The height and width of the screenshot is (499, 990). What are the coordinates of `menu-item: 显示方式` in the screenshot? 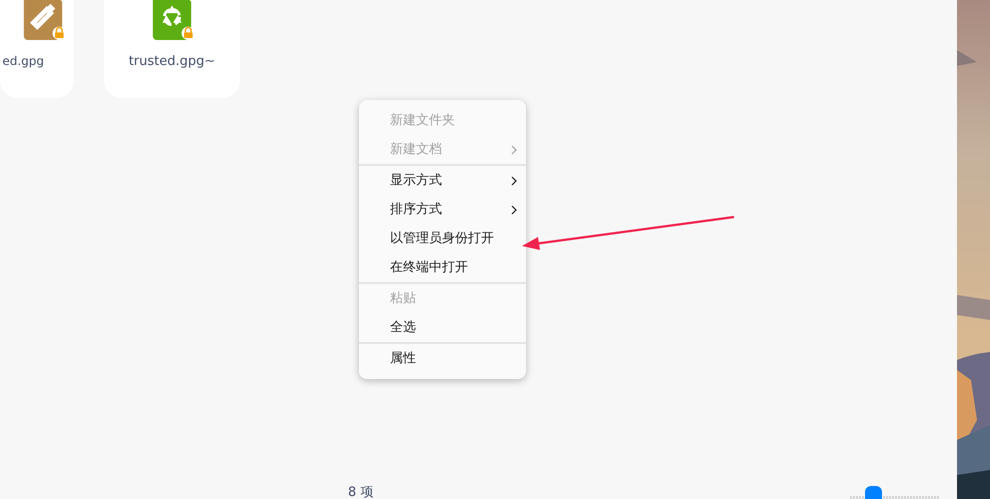 It's located at (442, 180).